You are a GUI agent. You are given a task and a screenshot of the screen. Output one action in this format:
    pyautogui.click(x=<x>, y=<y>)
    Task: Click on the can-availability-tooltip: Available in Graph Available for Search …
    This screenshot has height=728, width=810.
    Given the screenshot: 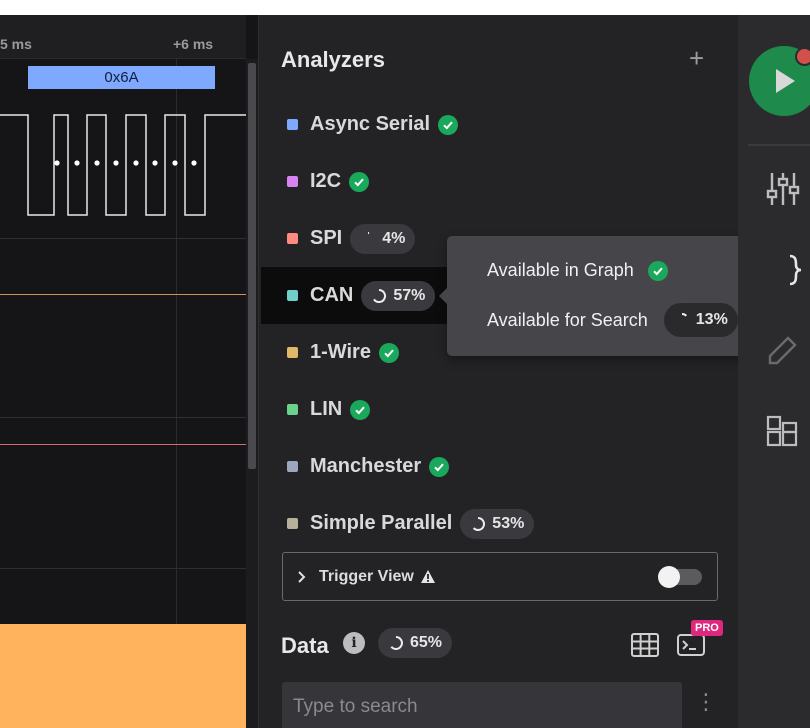 What is the action you would take?
    pyautogui.click(x=613, y=296)
    